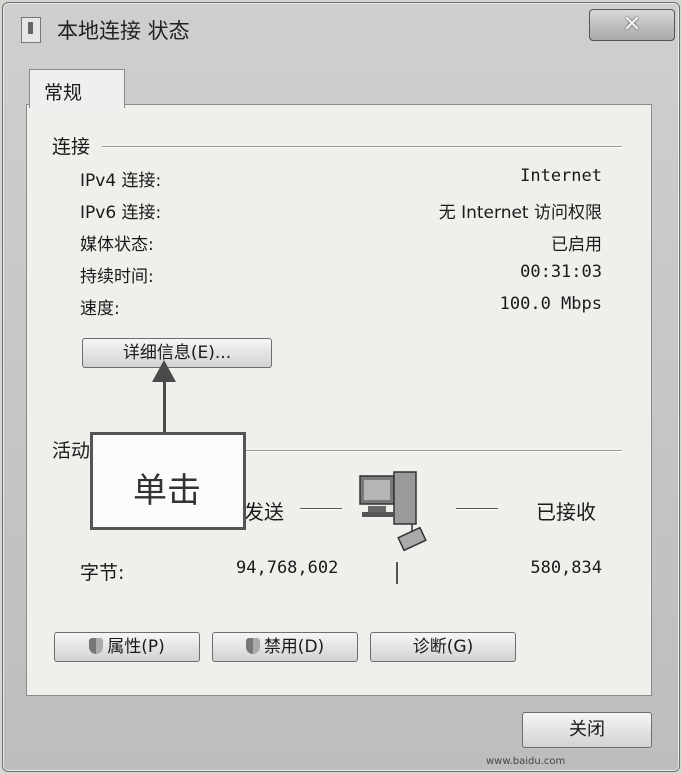 The height and width of the screenshot is (774, 682). I want to click on annotation-text: 单击, so click(167, 491).